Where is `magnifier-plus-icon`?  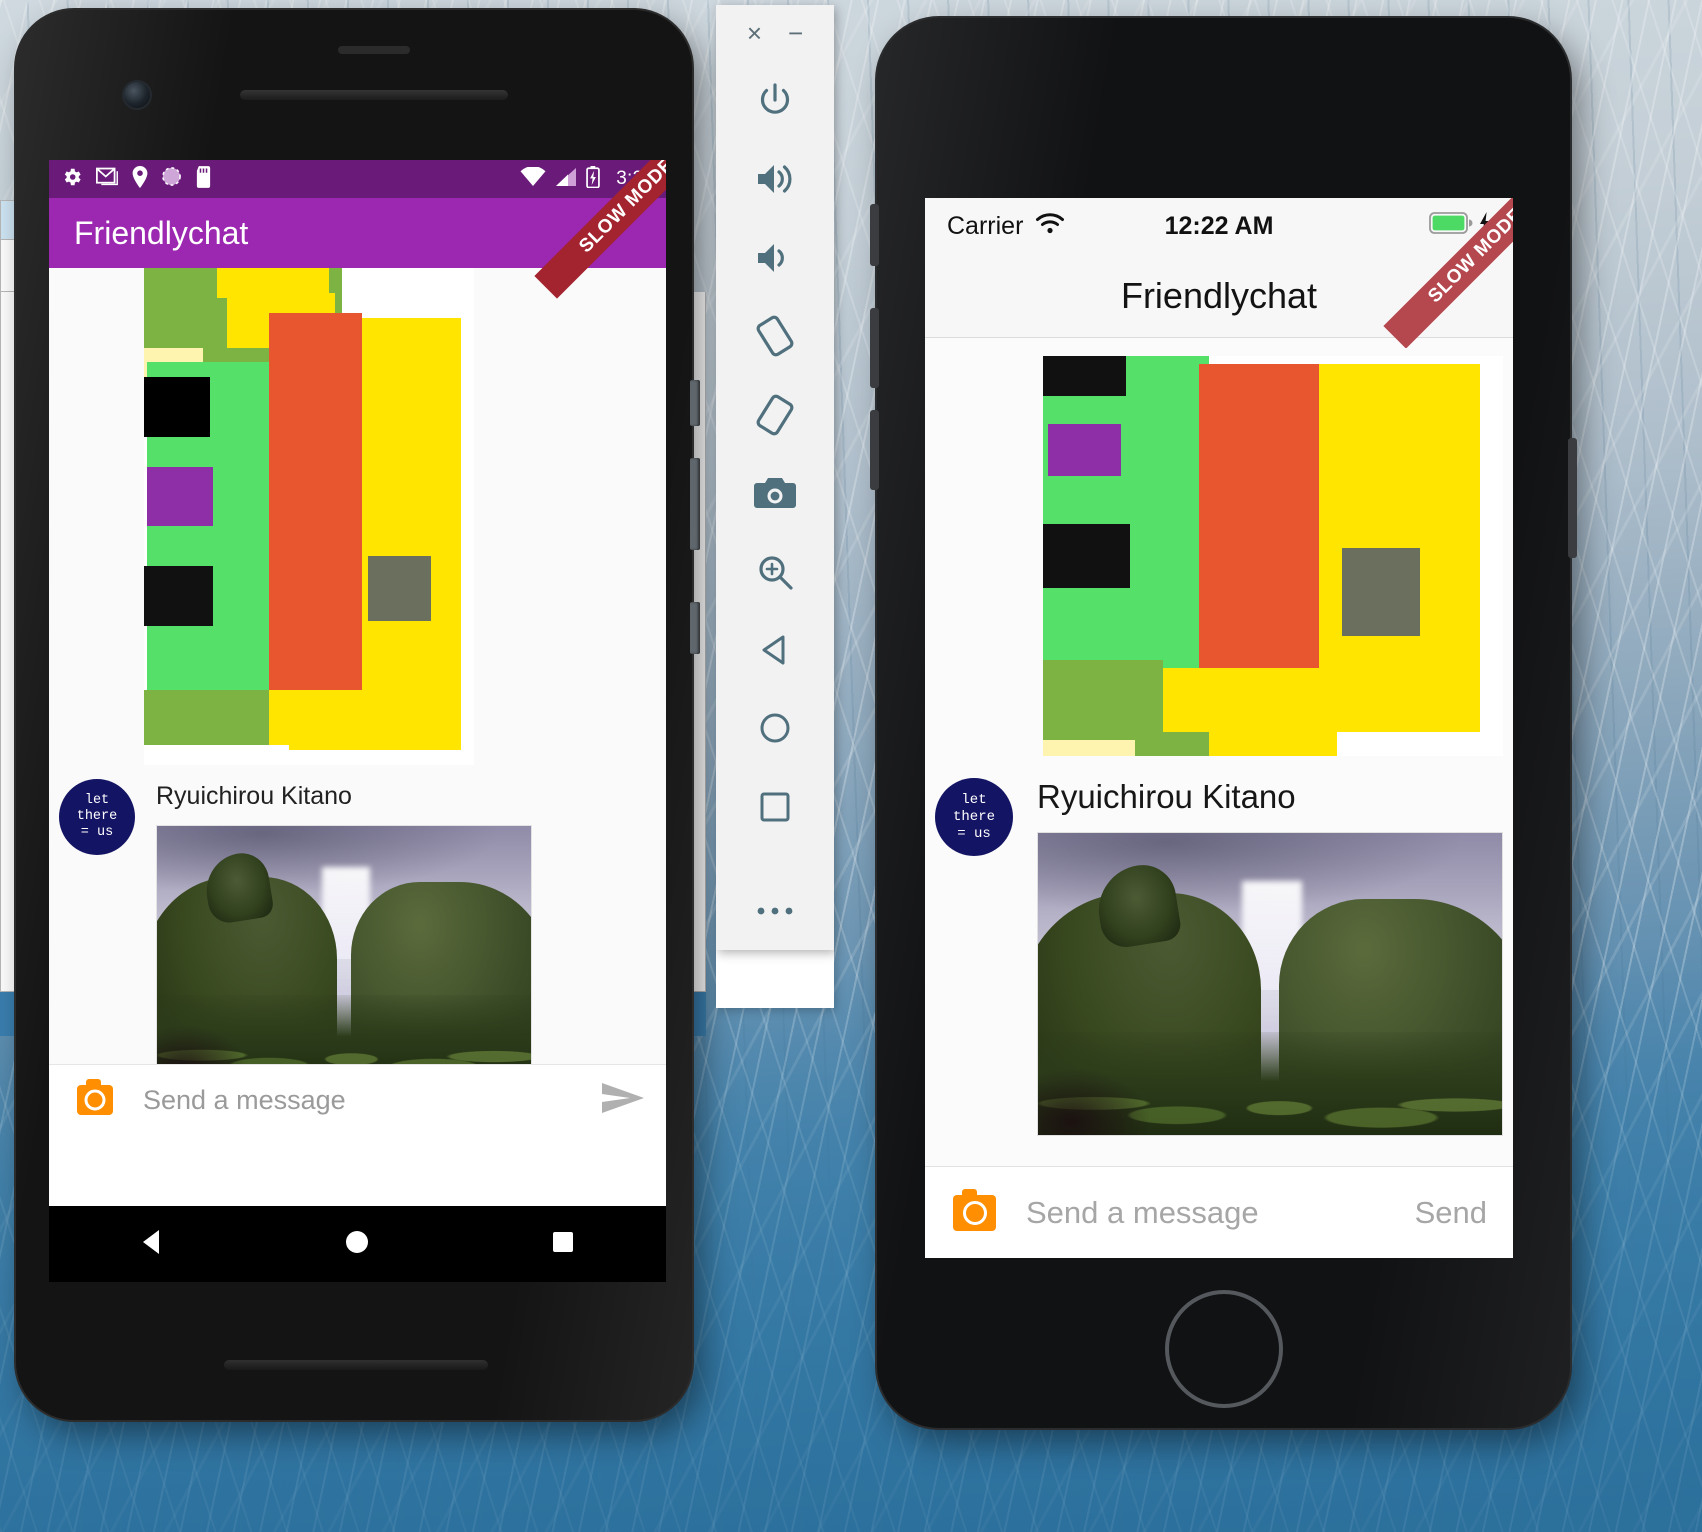
magnifier-plus-icon is located at coordinates (775, 572).